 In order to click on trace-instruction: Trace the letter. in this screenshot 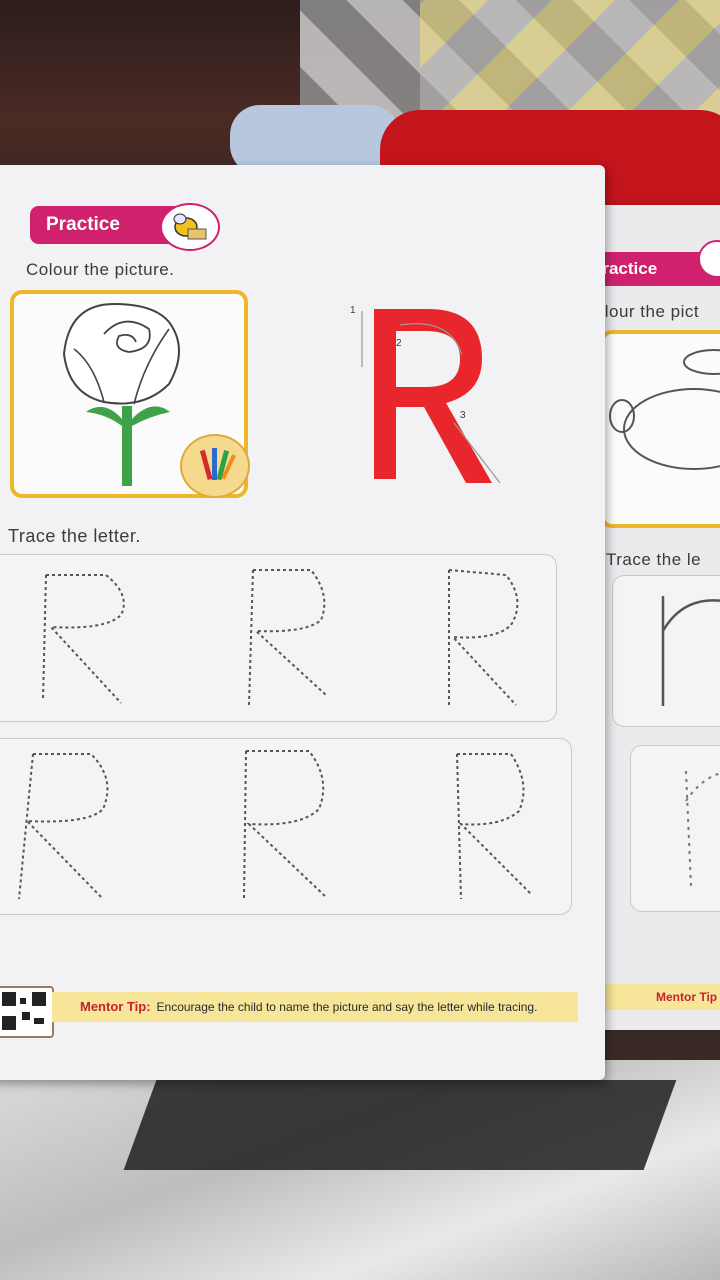, I will do `click(74, 536)`.